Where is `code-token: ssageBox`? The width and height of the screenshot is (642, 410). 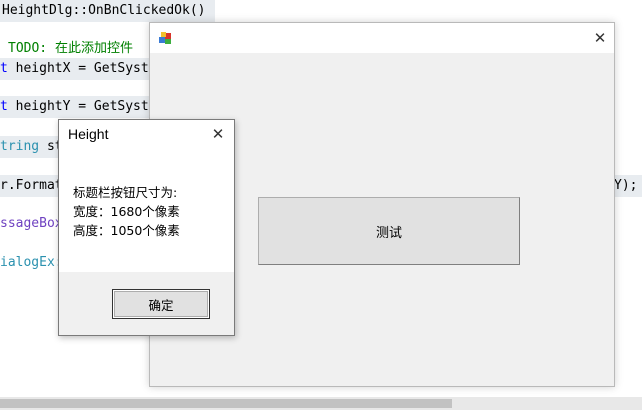 code-token: ssageBox is located at coordinates (31, 223).